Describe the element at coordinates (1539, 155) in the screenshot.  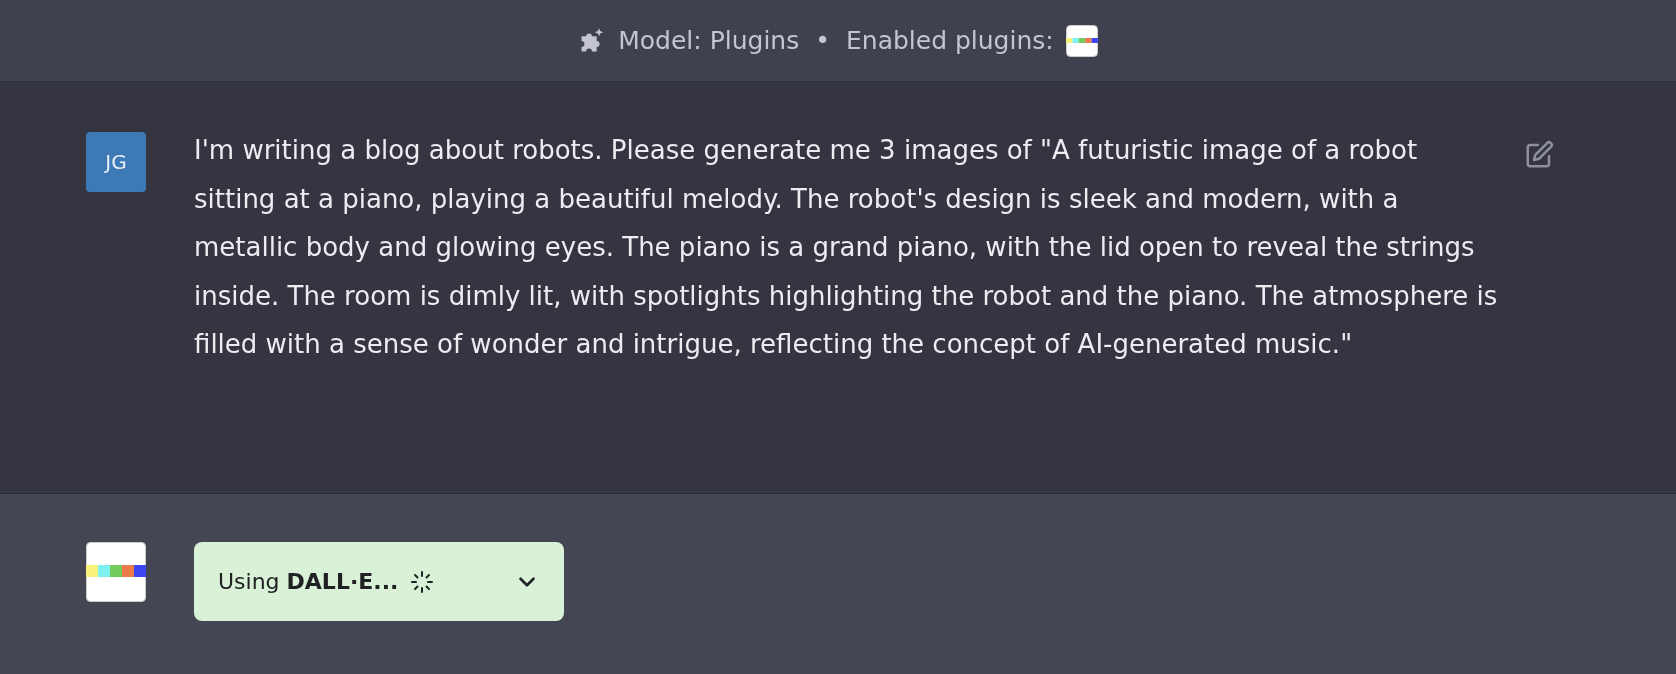
I see `edit-icon` at that location.